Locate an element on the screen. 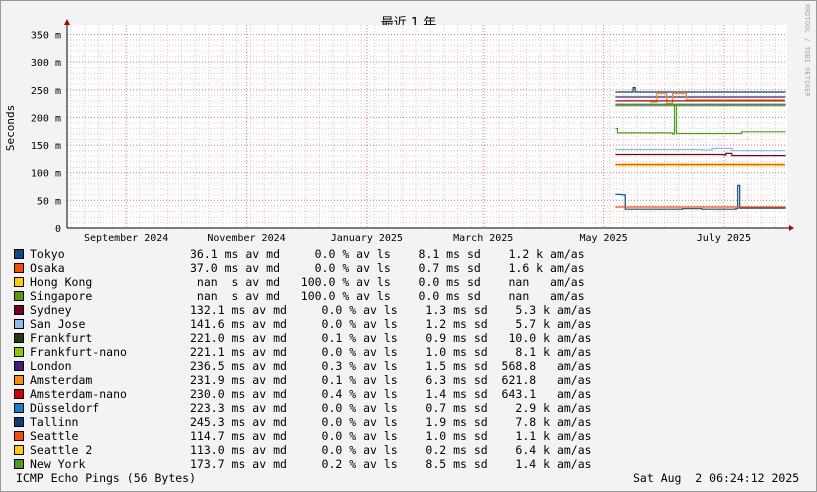 This screenshot has width=817, height=492. y-tick-label: 300 m is located at coordinates (46, 63).